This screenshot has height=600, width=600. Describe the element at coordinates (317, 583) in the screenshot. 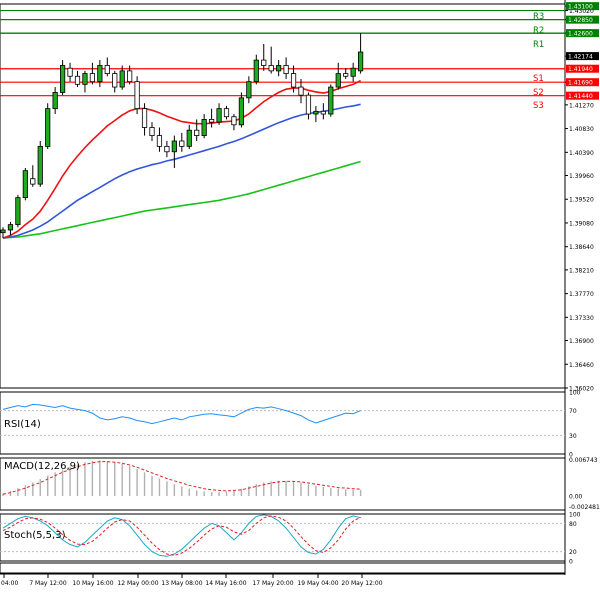

I see `time-tick-label: 19 May 04:00` at that location.